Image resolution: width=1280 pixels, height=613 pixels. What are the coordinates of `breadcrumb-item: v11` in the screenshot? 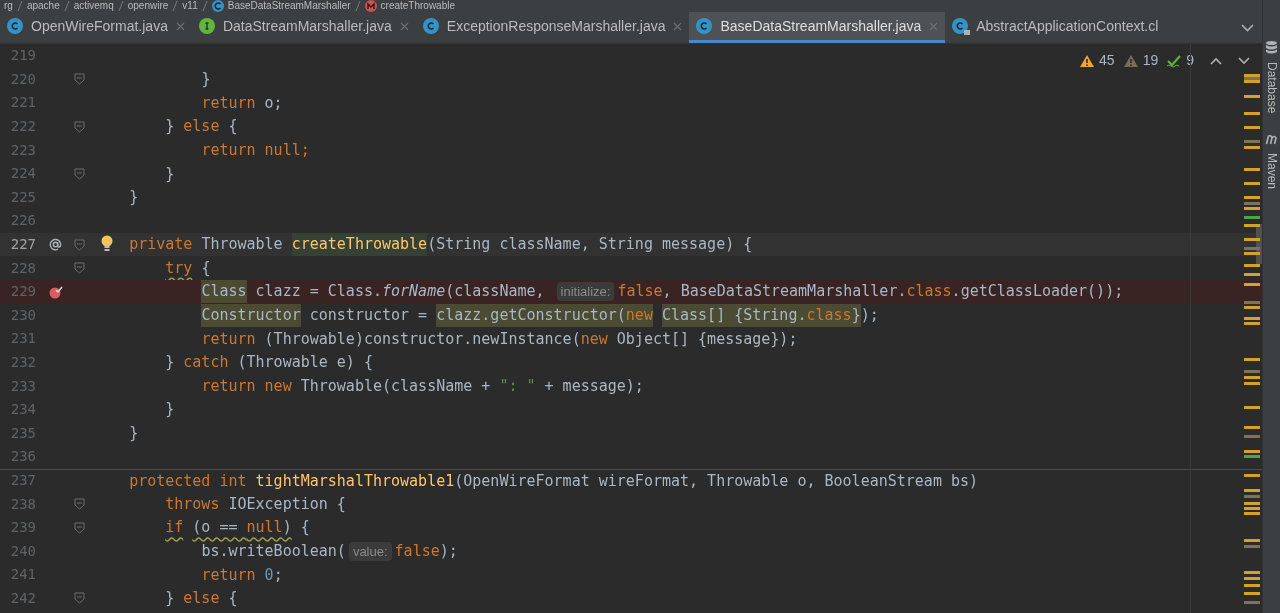 It's located at (190, 6).